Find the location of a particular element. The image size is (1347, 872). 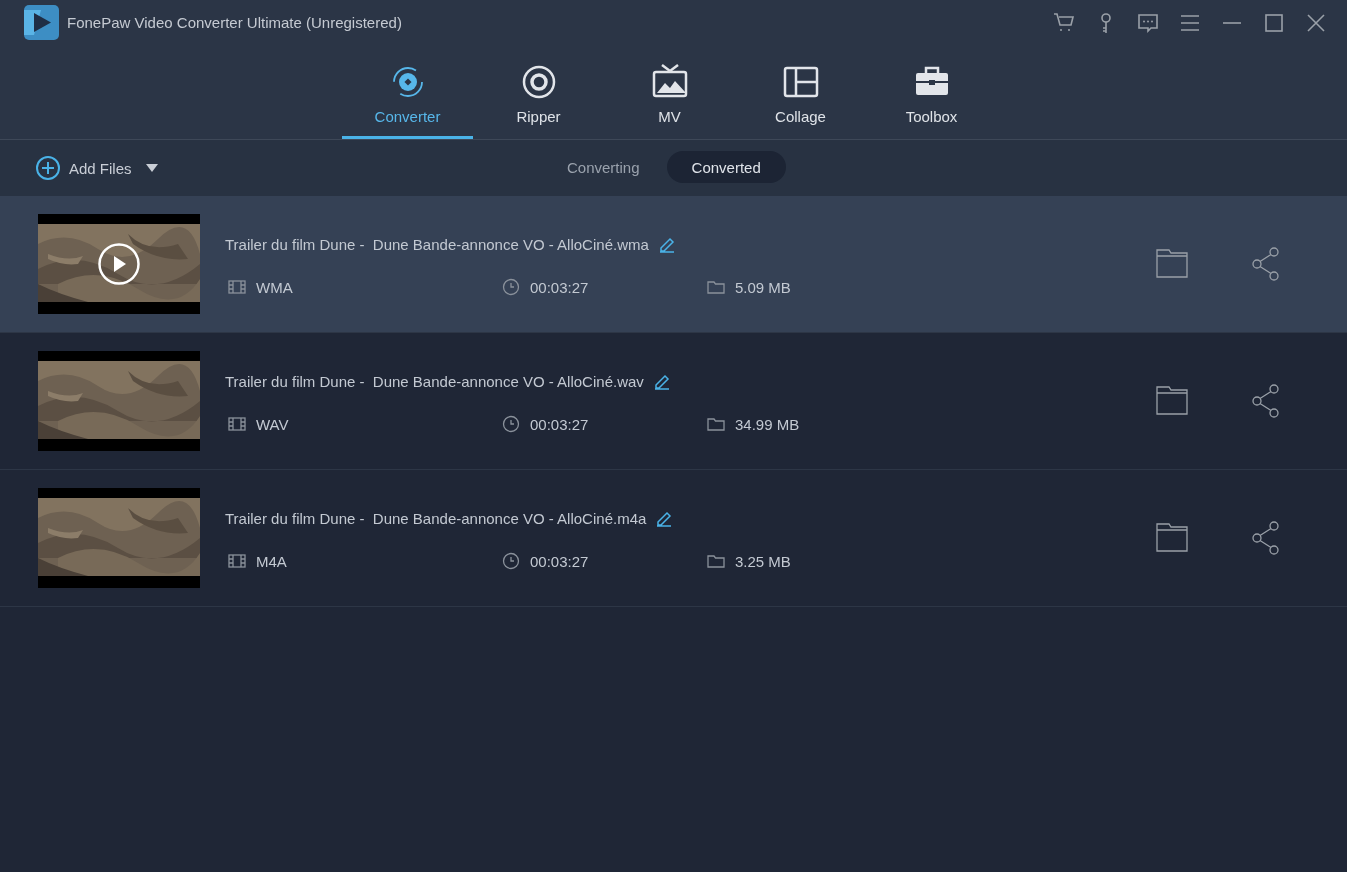

play-icon is located at coordinates (119, 264).